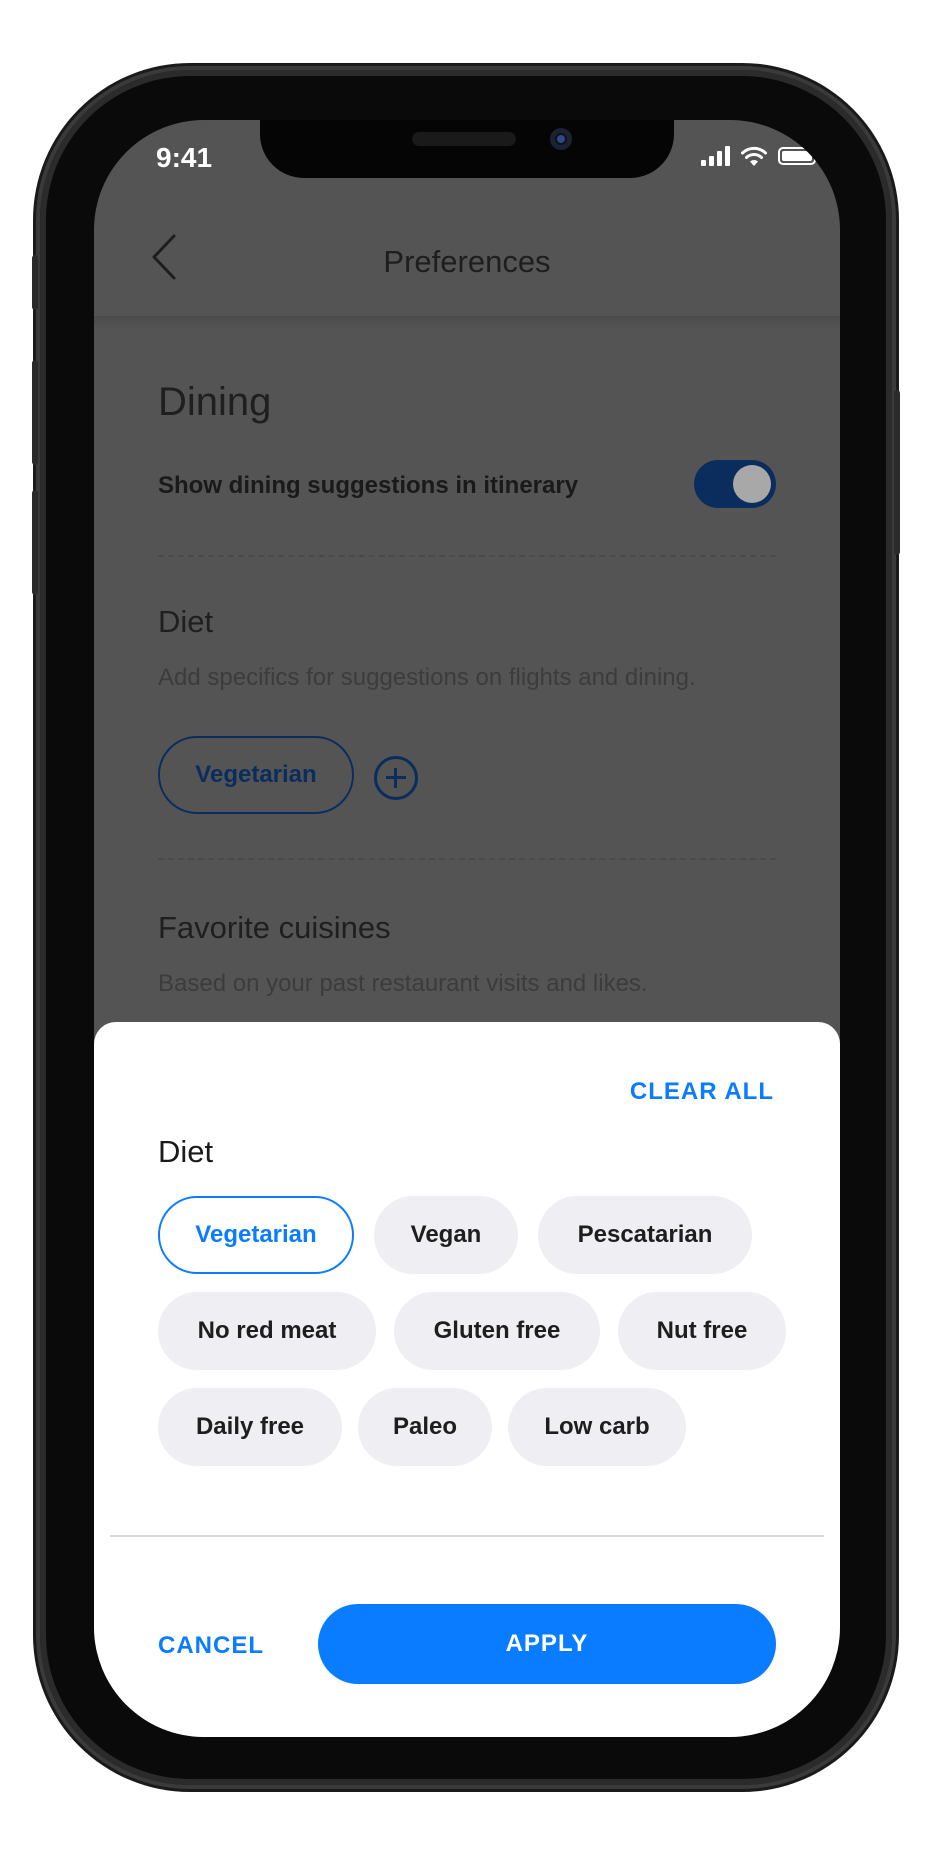  What do you see at coordinates (186, 621) in the screenshot?
I see `diet-heading: Diet` at bounding box center [186, 621].